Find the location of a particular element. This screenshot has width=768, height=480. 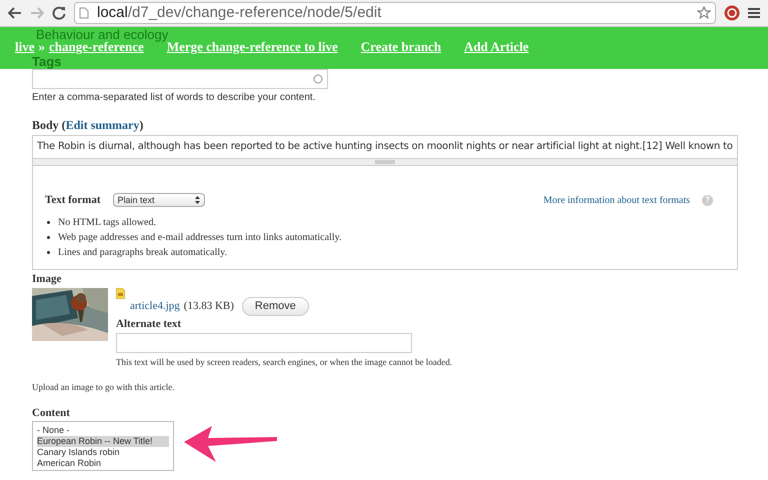

help-text: This text will be used by screen readers, search engines, or when the image cannot be loaded. is located at coordinates (285, 362).